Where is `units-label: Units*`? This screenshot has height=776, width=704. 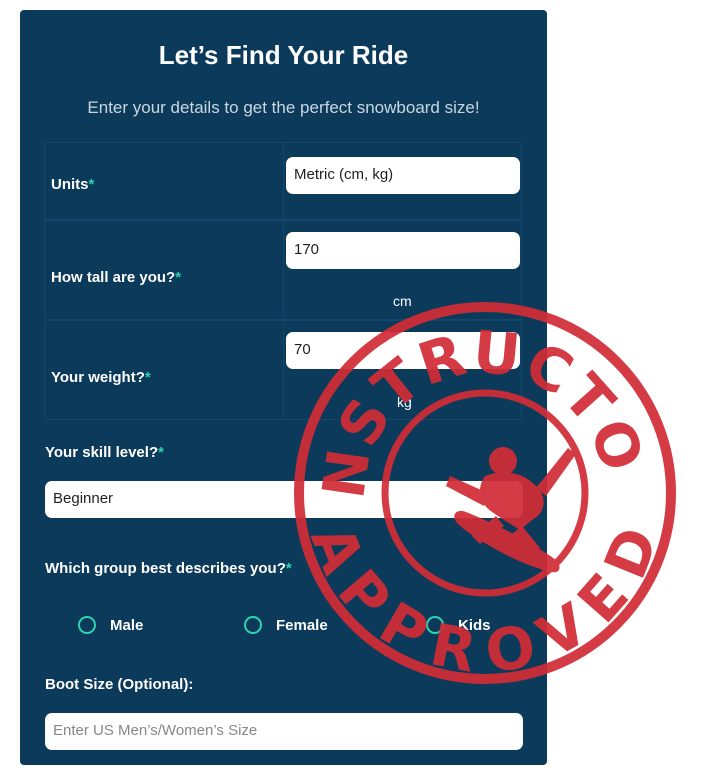
units-label: Units* is located at coordinates (73, 184).